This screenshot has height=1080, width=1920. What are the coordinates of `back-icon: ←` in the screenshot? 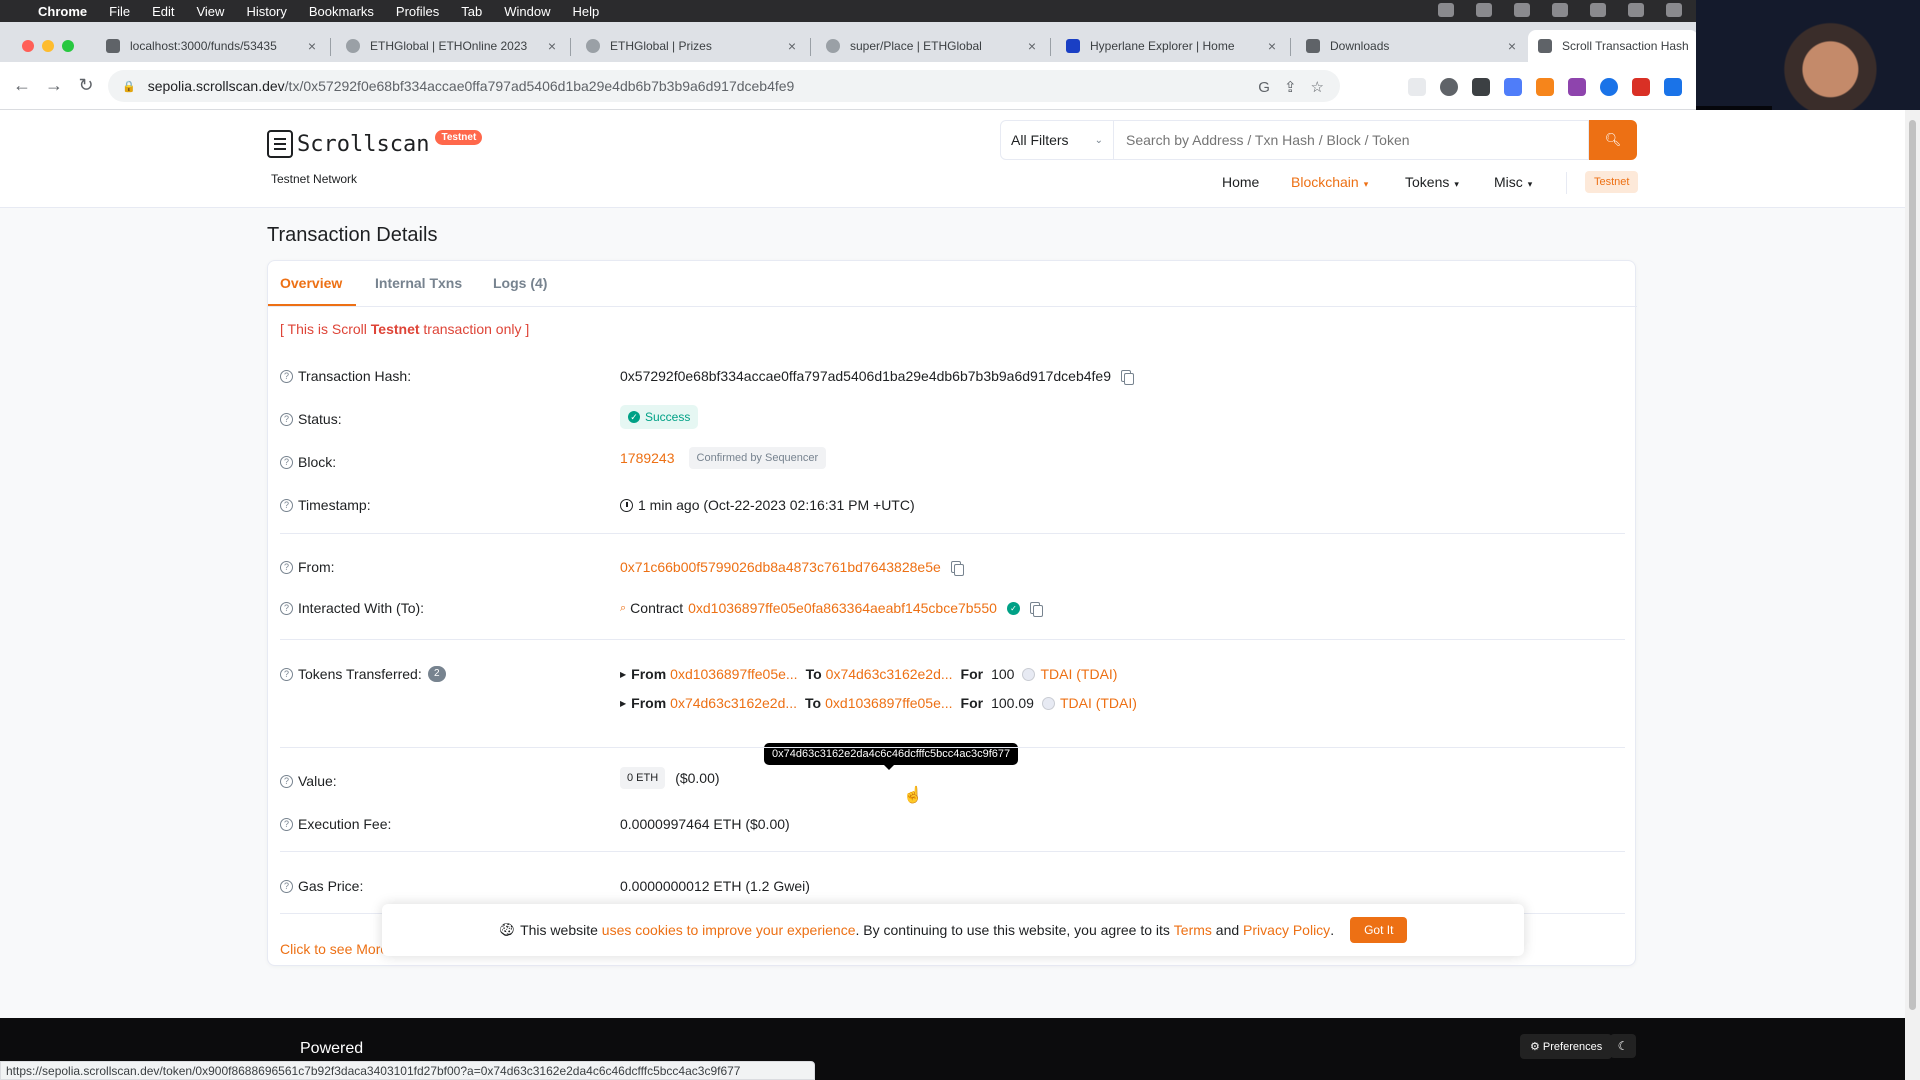 It's located at (22, 85).